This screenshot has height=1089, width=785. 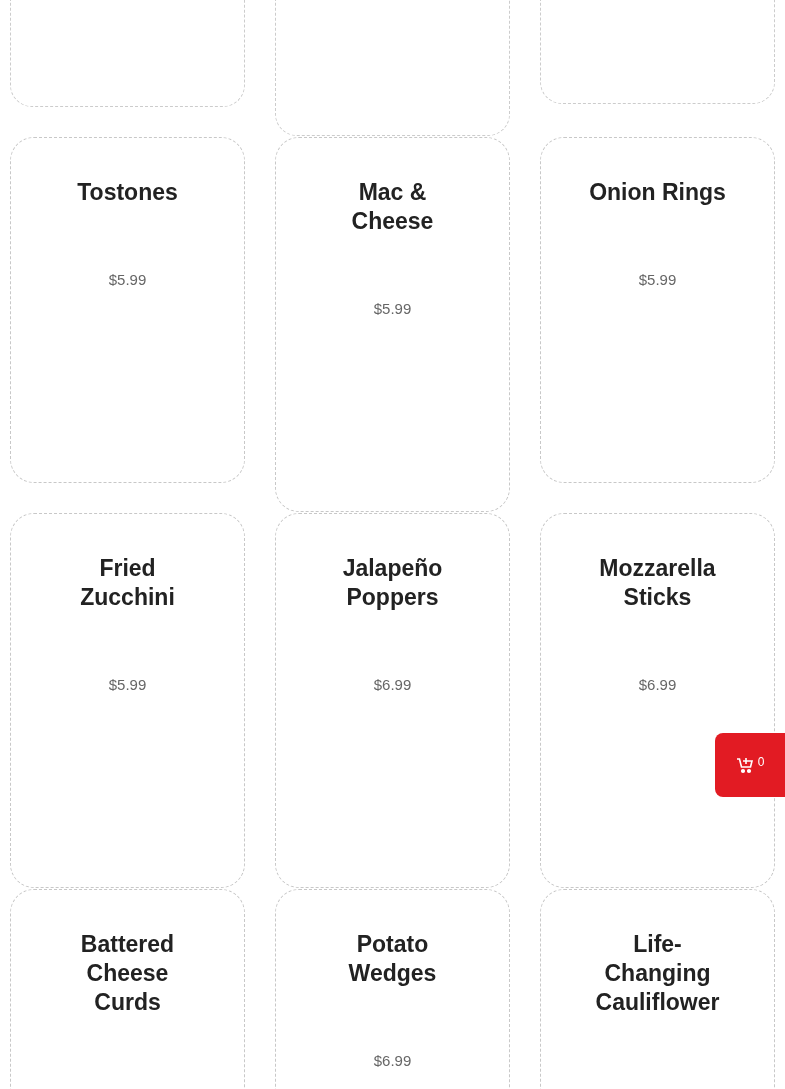 What do you see at coordinates (392, 959) in the screenshot?
I see `product-name: Potato Wedges` at bounding box center [392, 959].